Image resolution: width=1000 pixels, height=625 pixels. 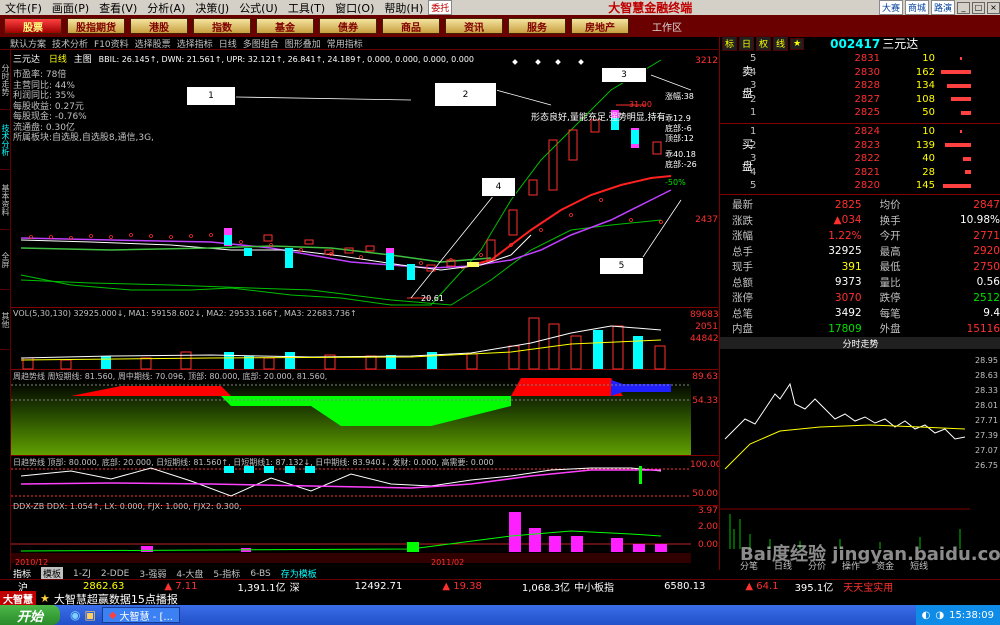 What do you see at coordinates (681, 164) in the screenshot?
I see `rlabel-bottom2: 底部:-26` at bounding box center [681, 164].